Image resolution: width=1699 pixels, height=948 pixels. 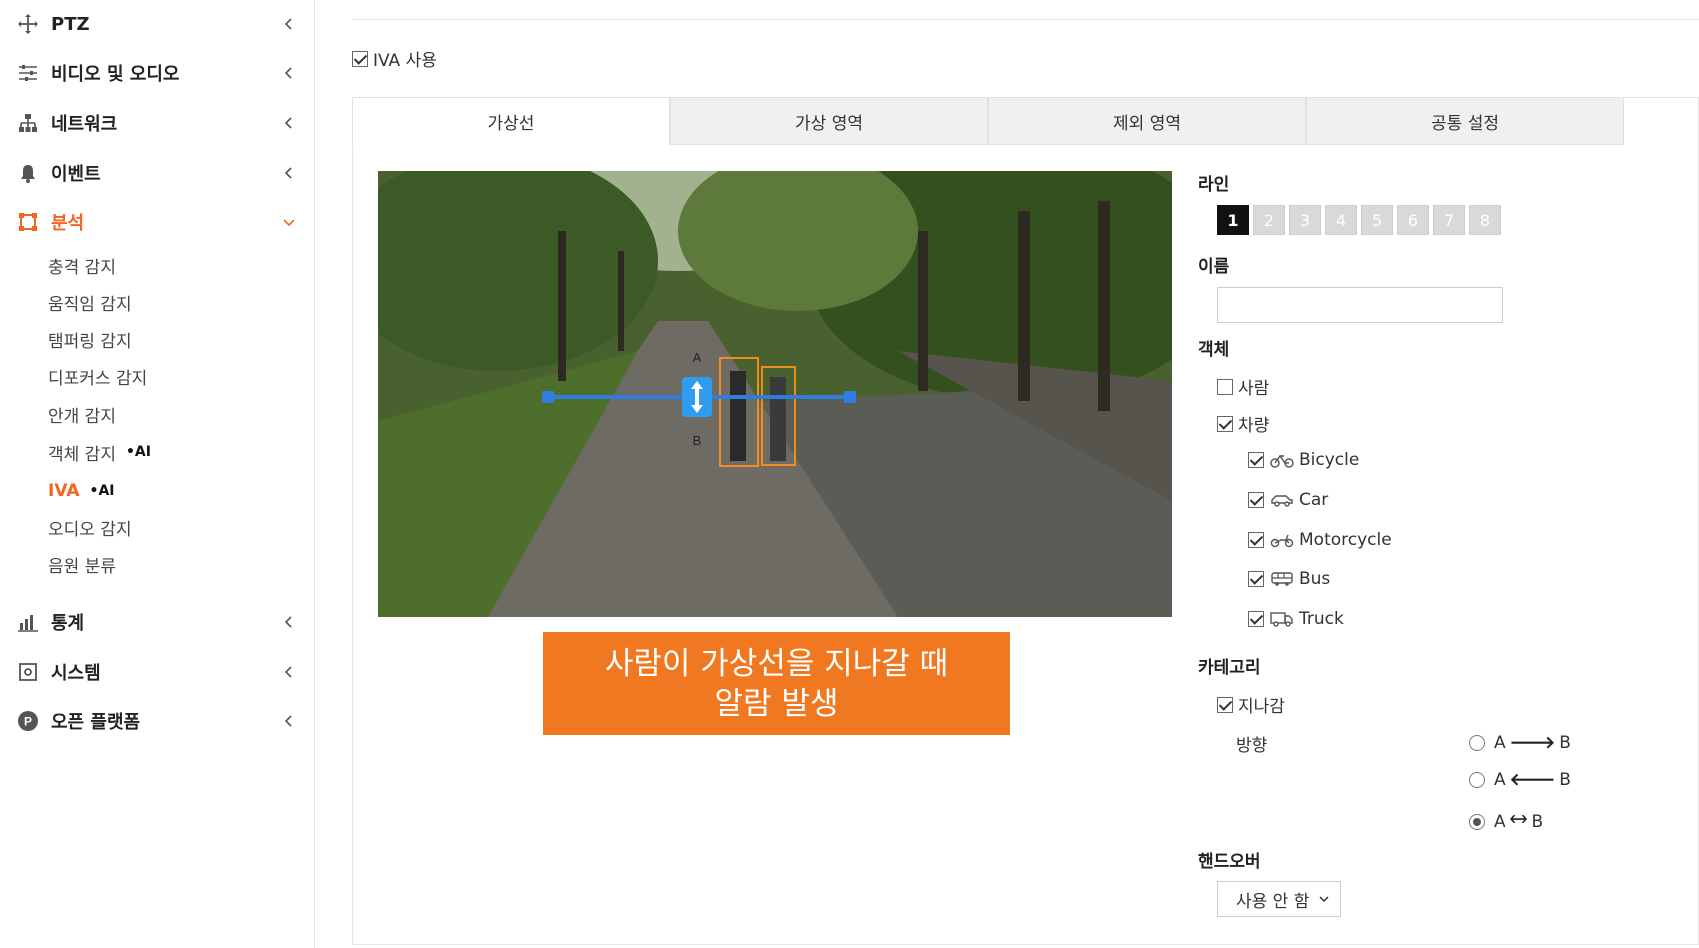 What do you see at coordinates (82, 267) in the screenshot?
I see `sub-item-label: 충격 감지` at bounding box center [82, 267].